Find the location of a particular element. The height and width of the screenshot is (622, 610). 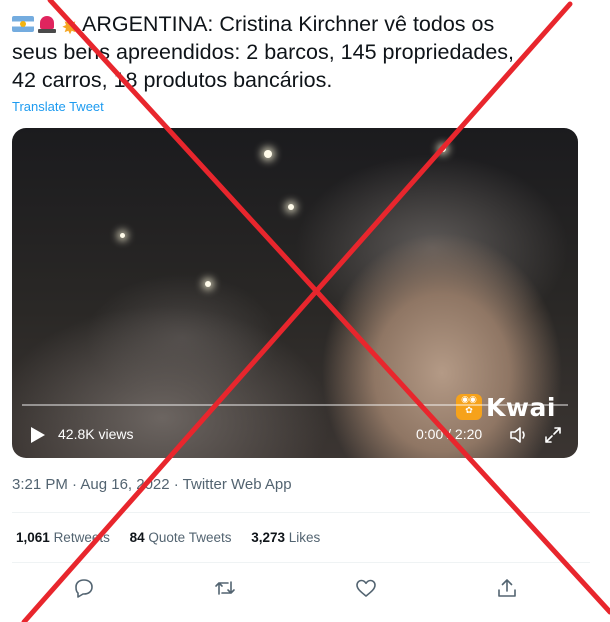

collision-icon: ✸ is located at coordinates (70, 28).